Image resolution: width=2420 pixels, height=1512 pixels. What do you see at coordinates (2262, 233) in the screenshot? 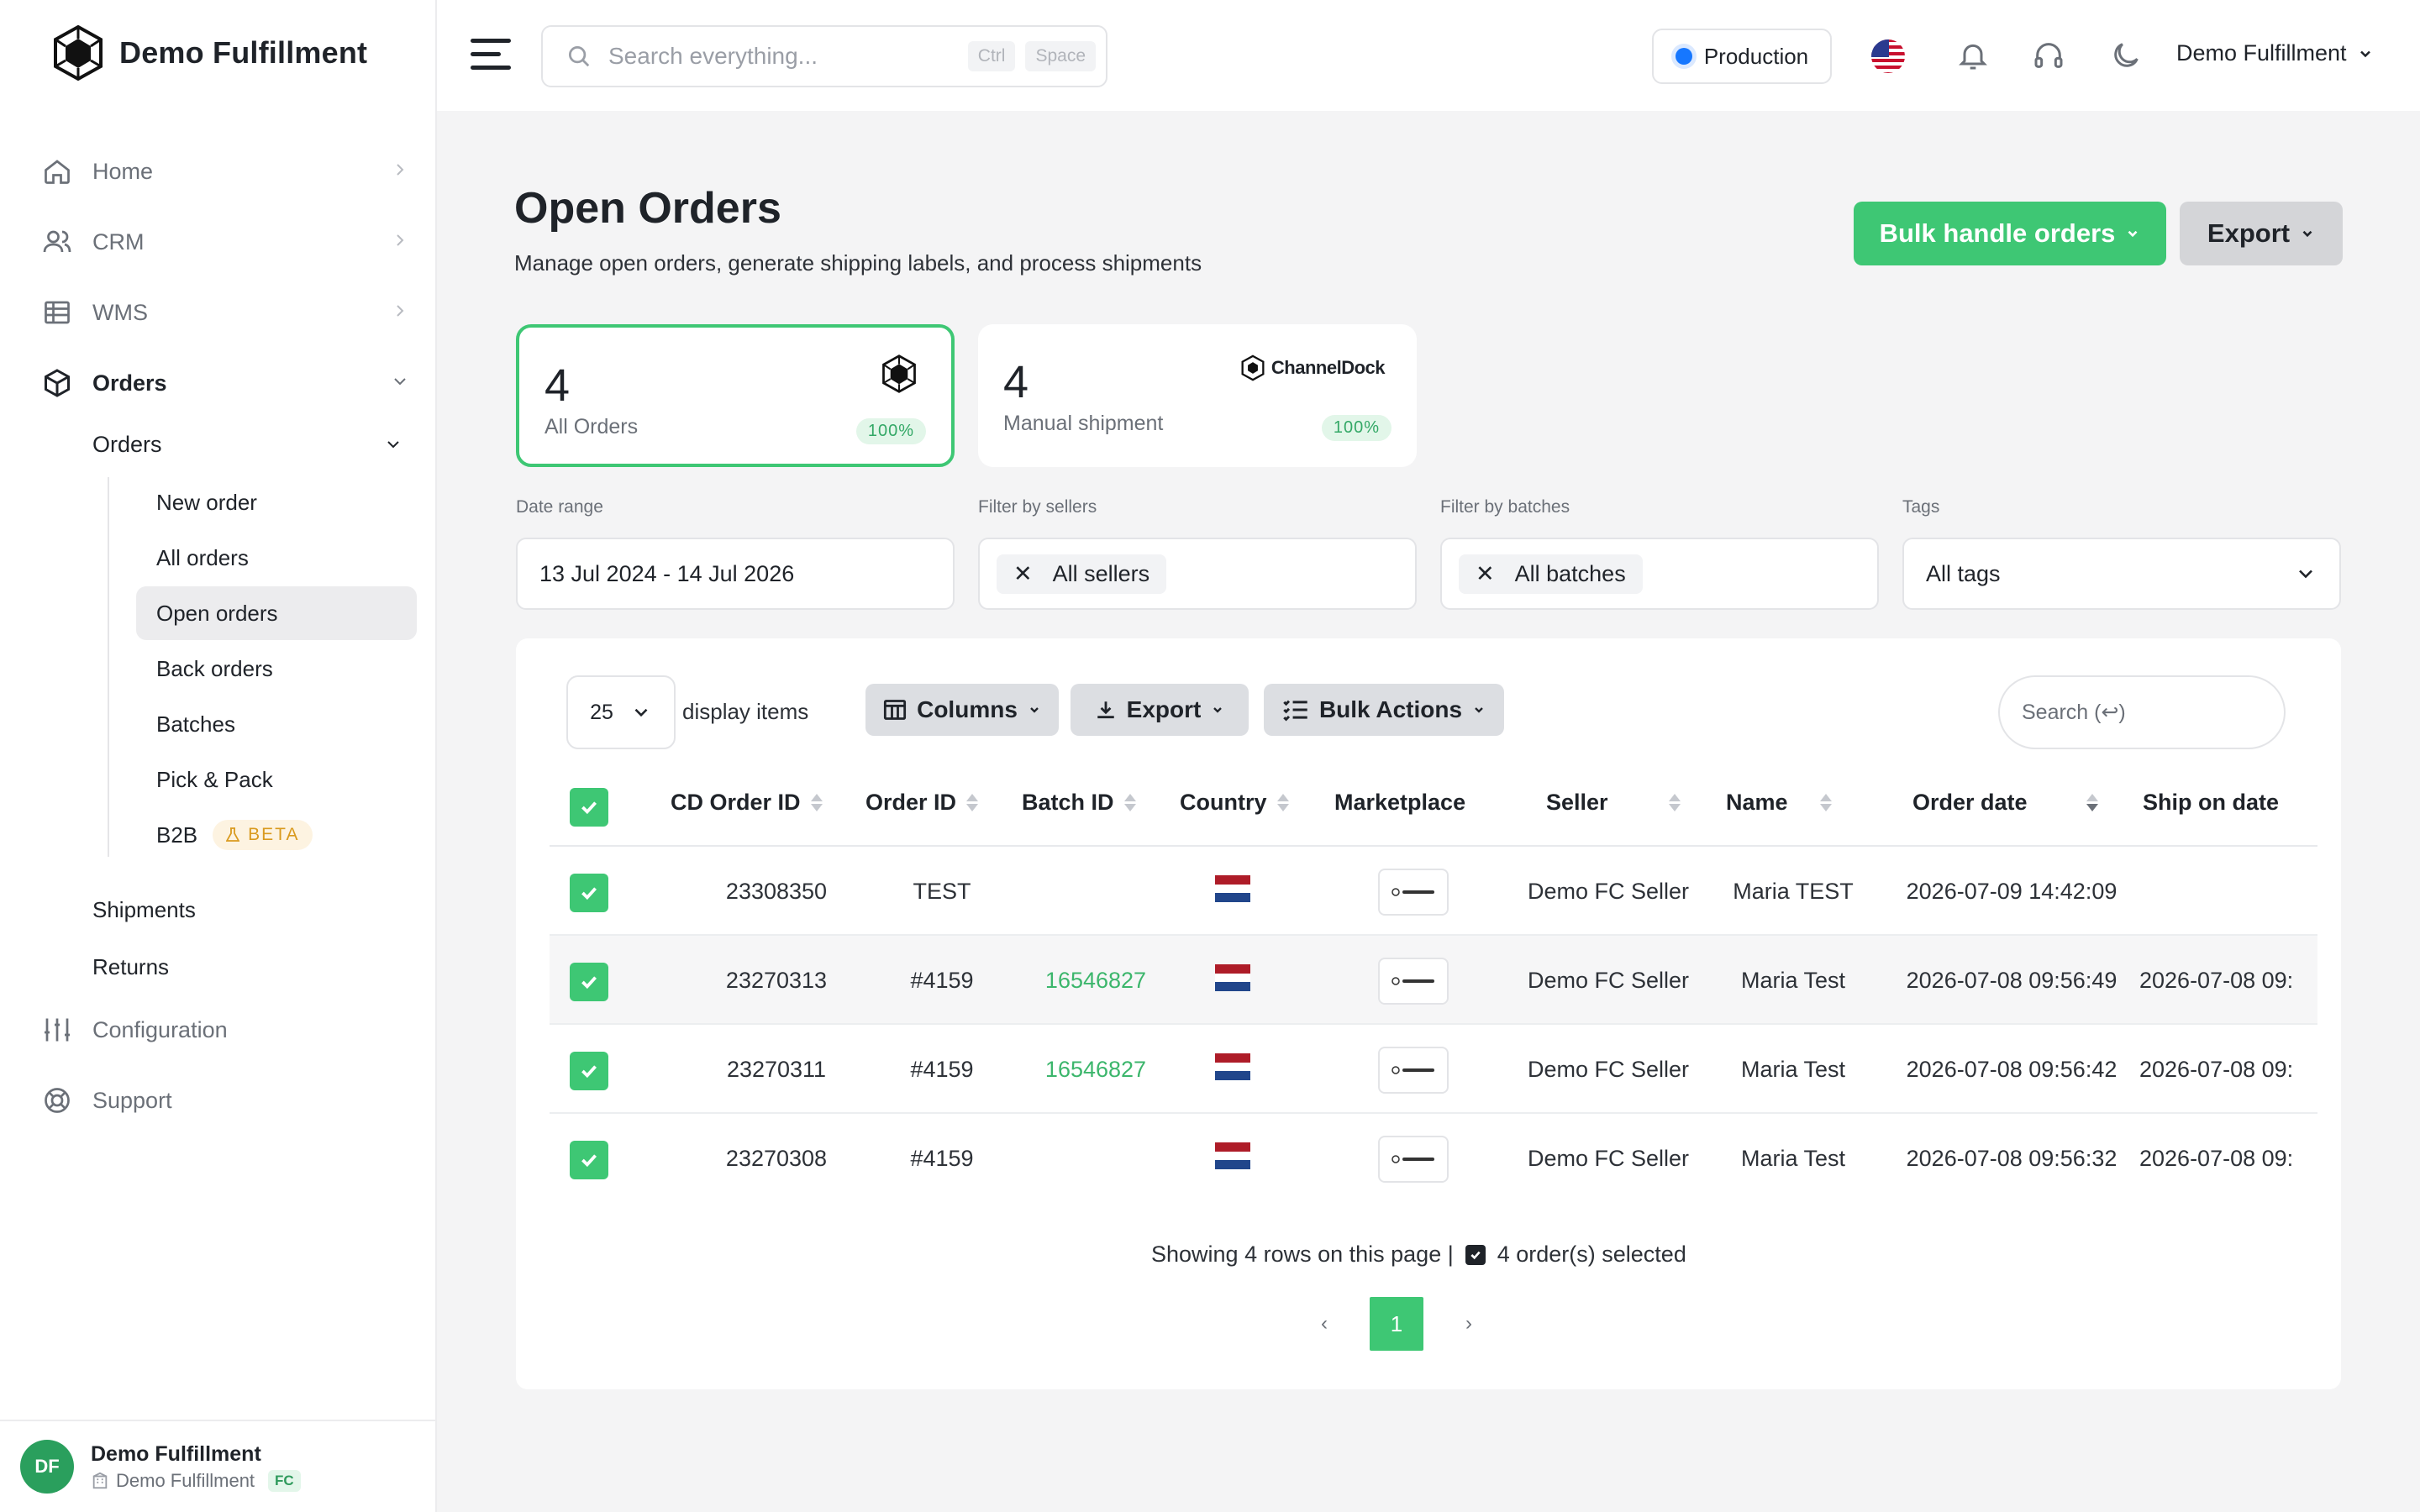
I see `export-button: Export` at bounding box center [2262, 233].